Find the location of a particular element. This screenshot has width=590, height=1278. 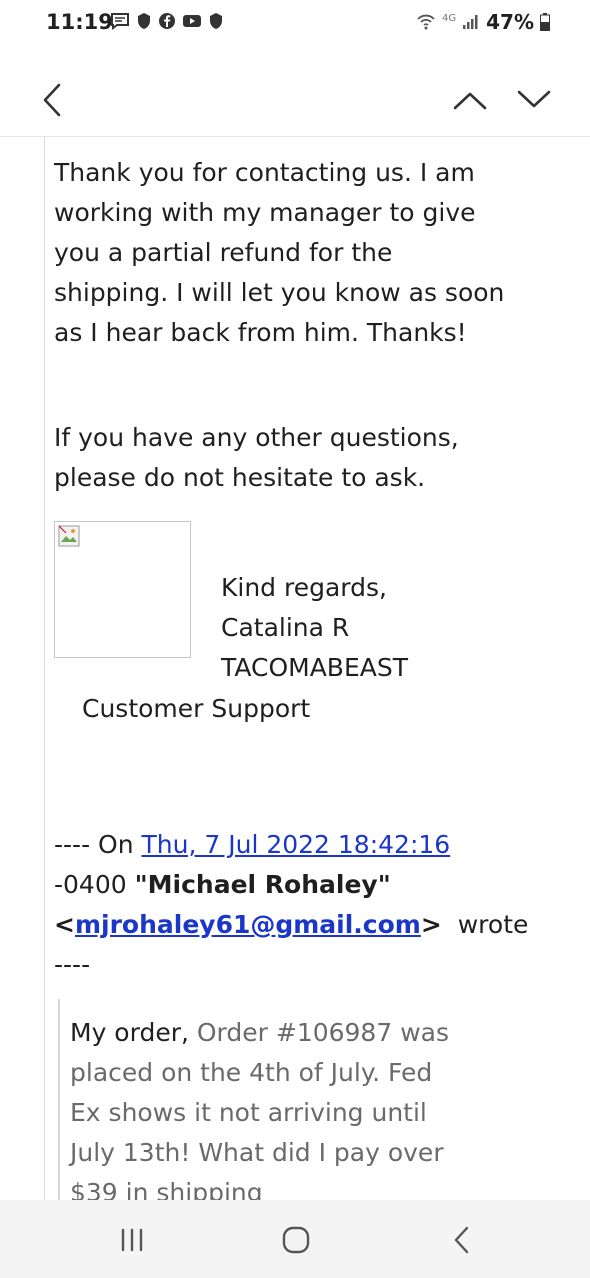

gt-bracket: > is located at coordinates (431, 924).